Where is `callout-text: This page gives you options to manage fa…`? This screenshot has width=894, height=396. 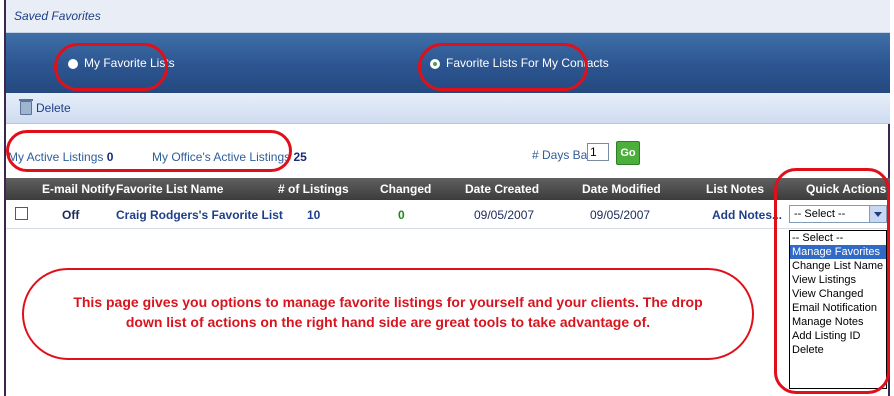
callout-text: This page gives you options to manage fa… is located at coordinates (388, 312).